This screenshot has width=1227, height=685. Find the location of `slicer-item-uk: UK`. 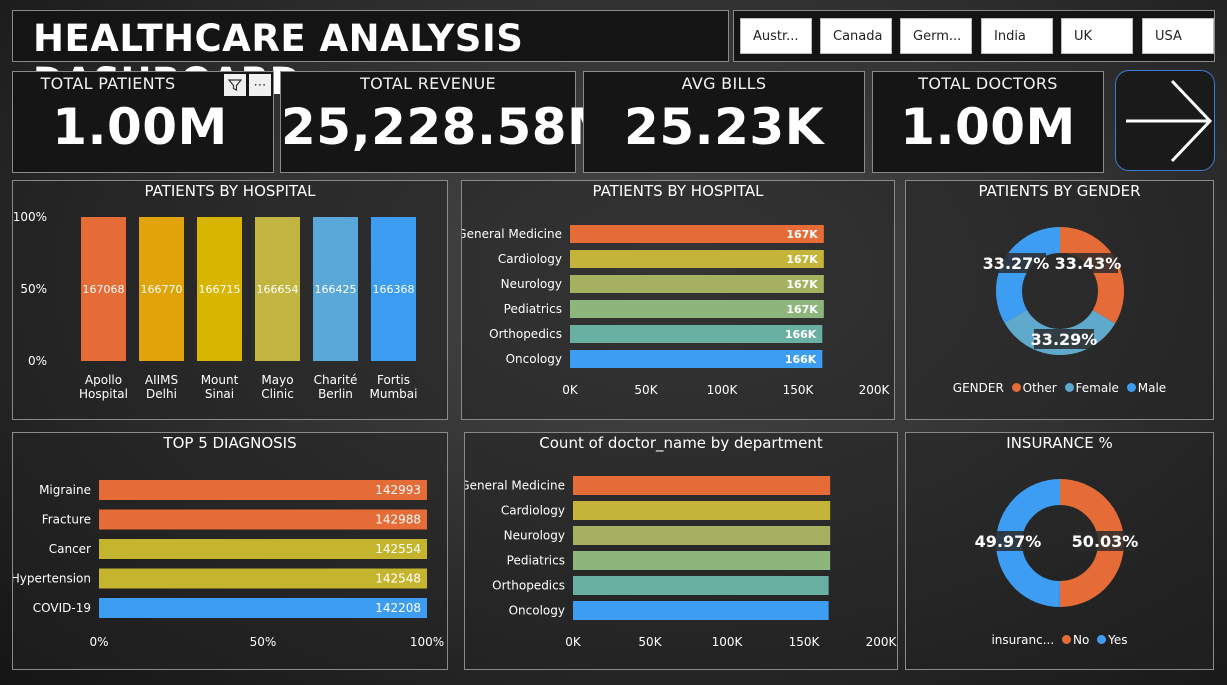

slicer-item-uk: UK is located at coordinates (1097, 36).